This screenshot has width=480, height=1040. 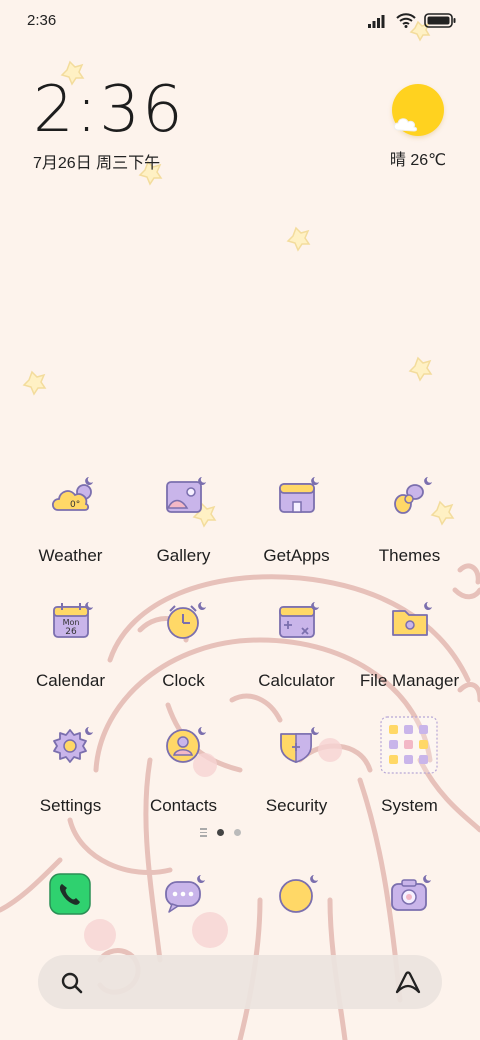 I want to click on app-label: Calendar, so click(x=70, y=680).